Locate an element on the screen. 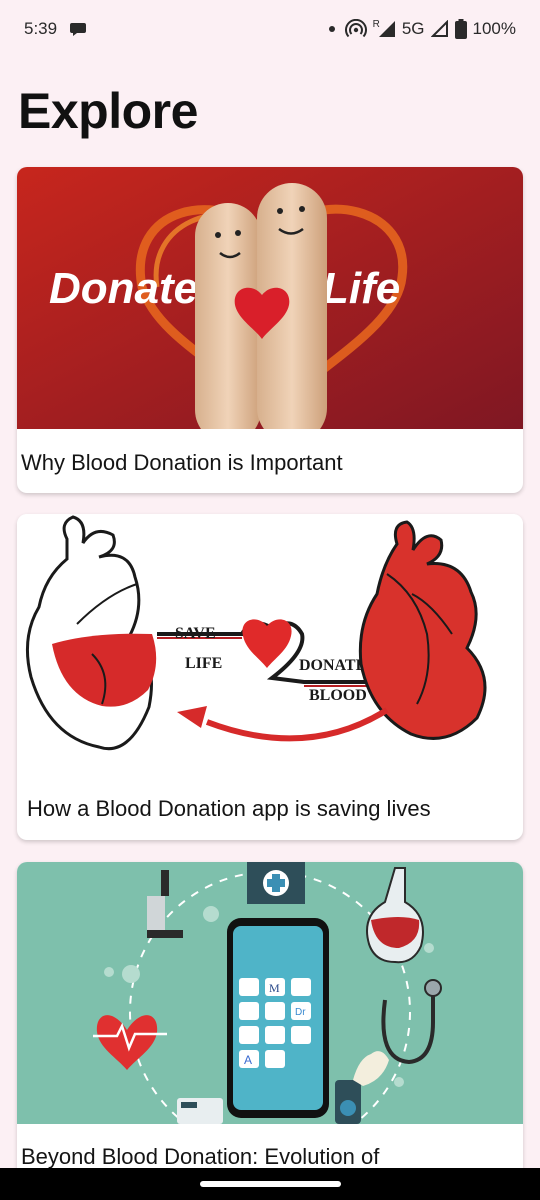 The image size is (540, 1200). navigation-bar is located at coordinates (270, 1184).